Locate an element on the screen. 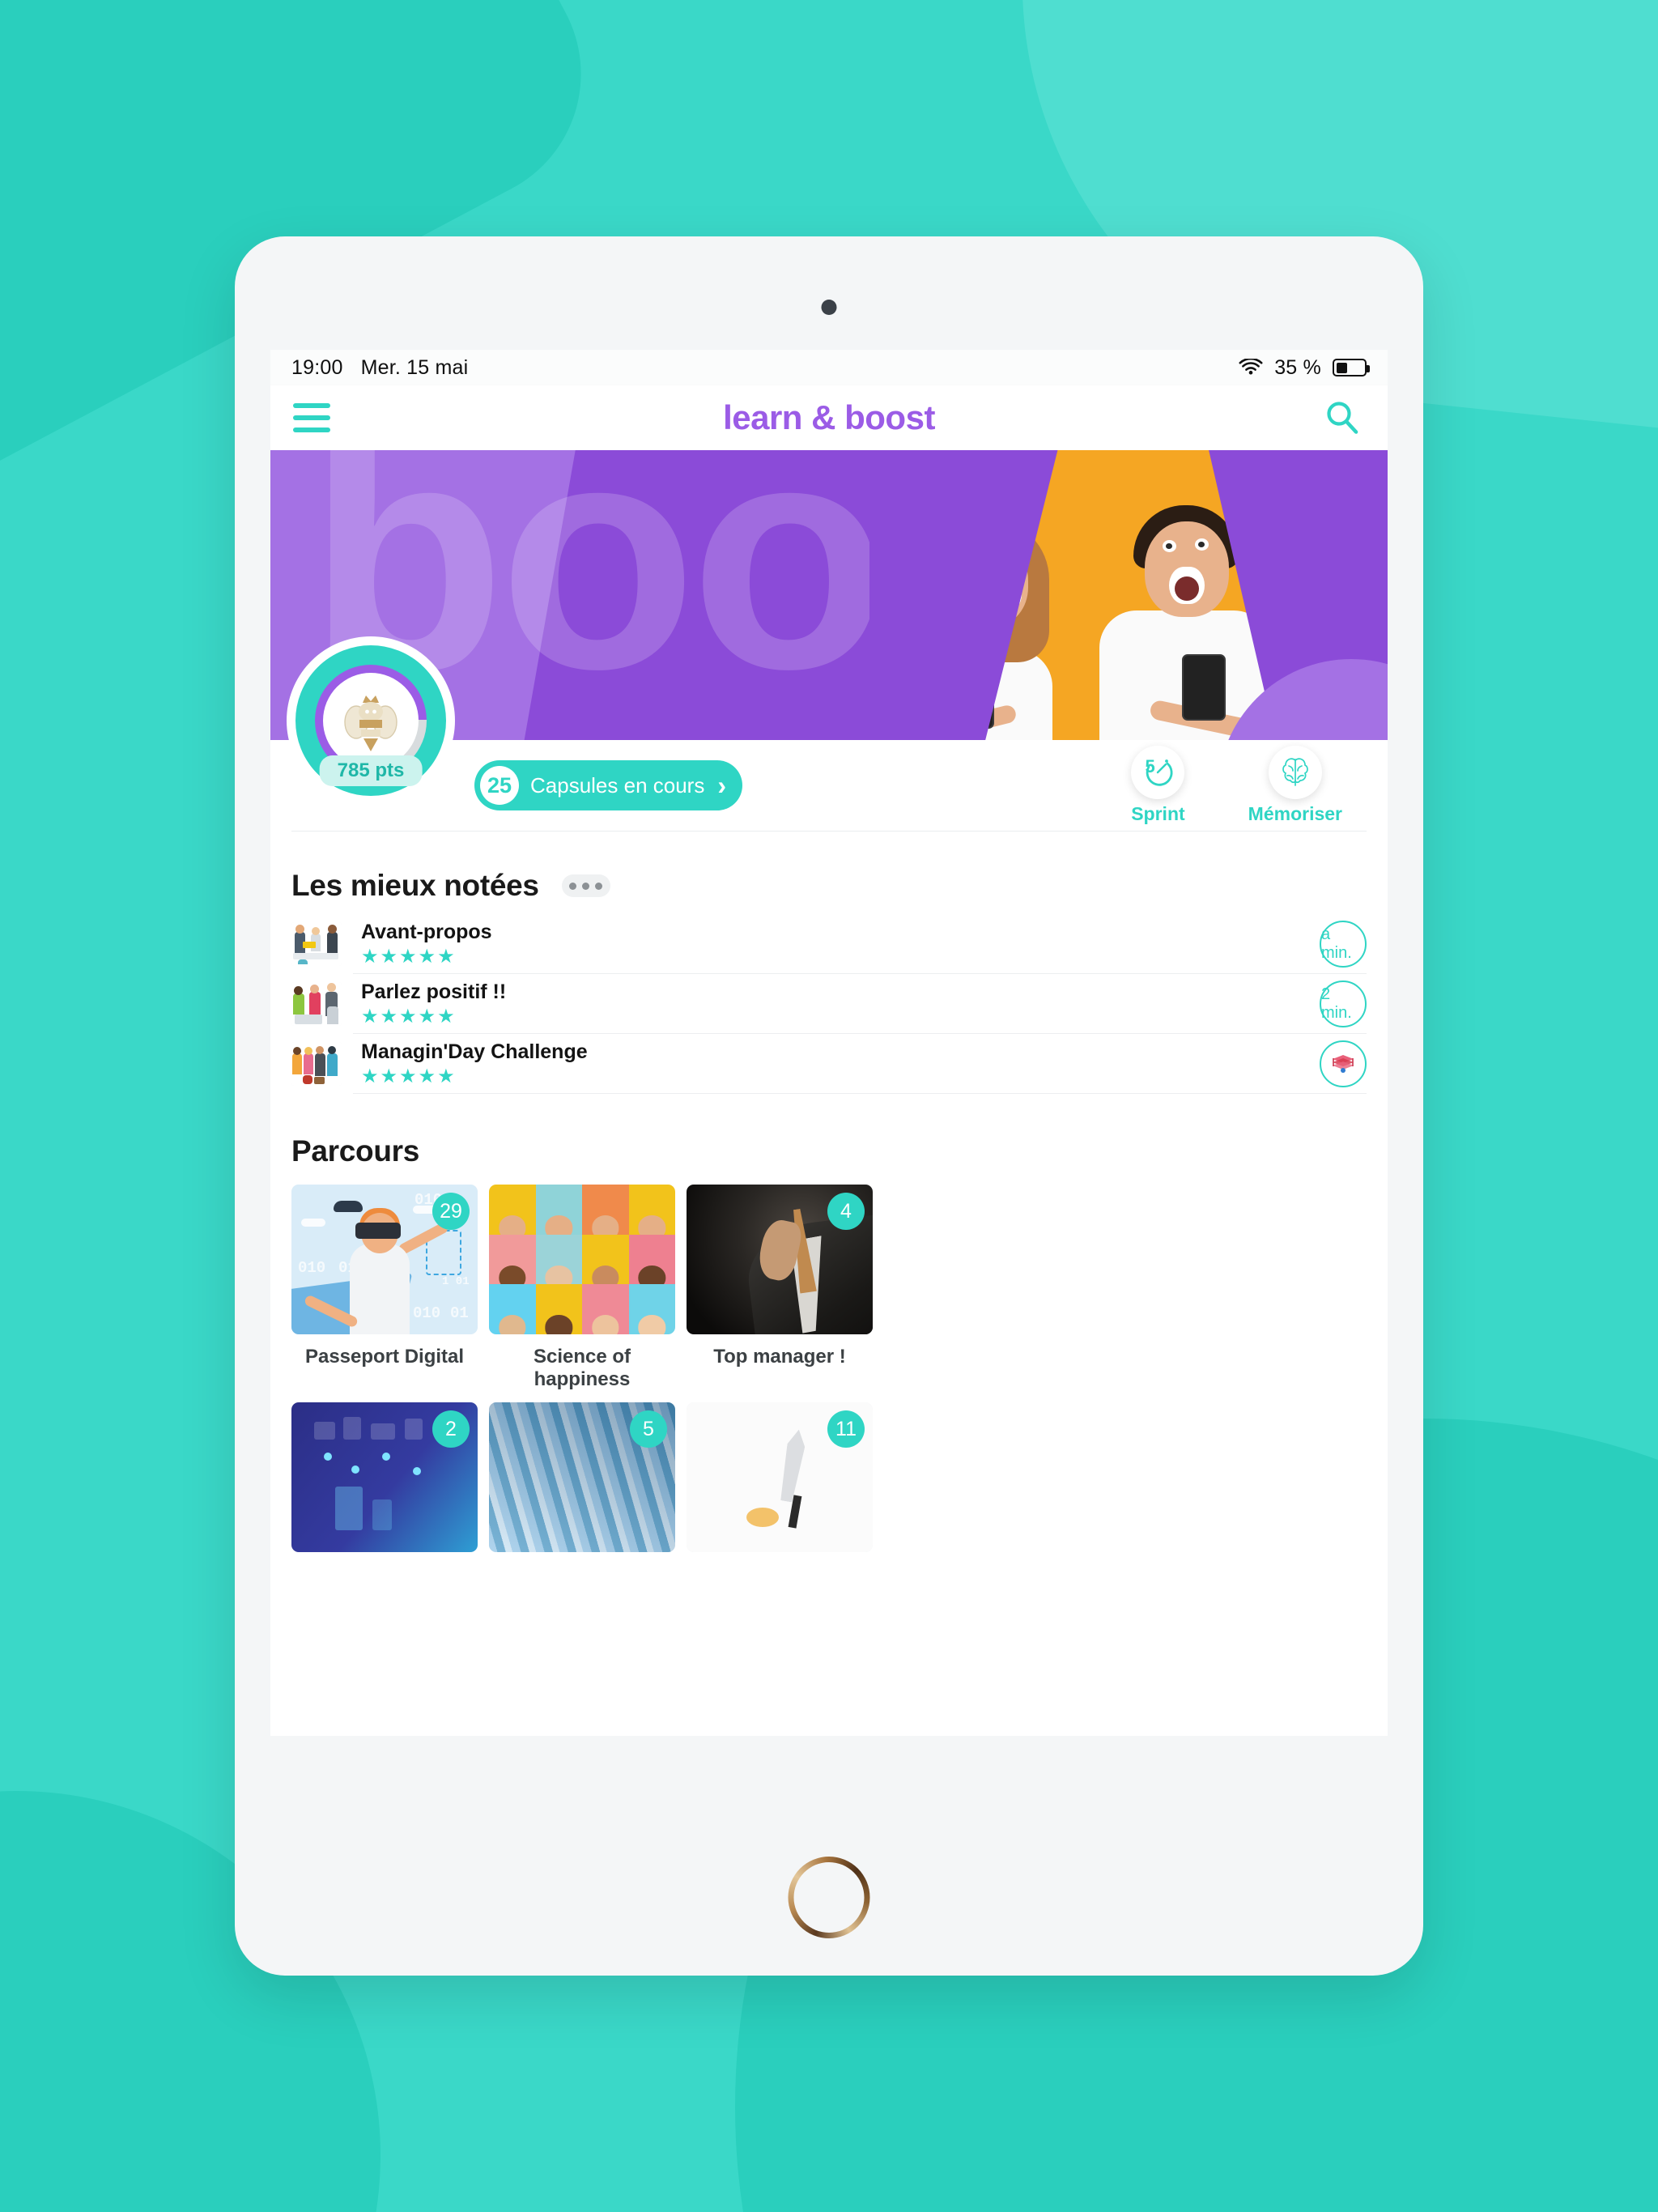 The height and width of the screenshot is (2212, 1658). data-network-illustration: 2 is located at coordinates (384, 1477).